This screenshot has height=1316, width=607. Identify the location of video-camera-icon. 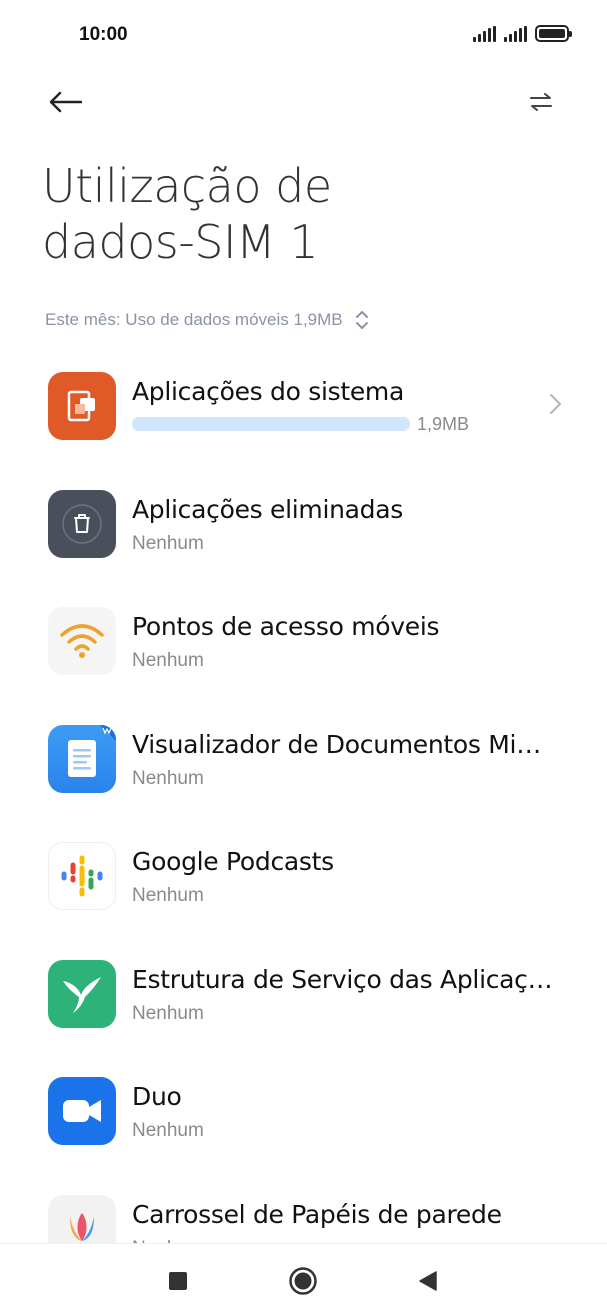
(82, 1111).